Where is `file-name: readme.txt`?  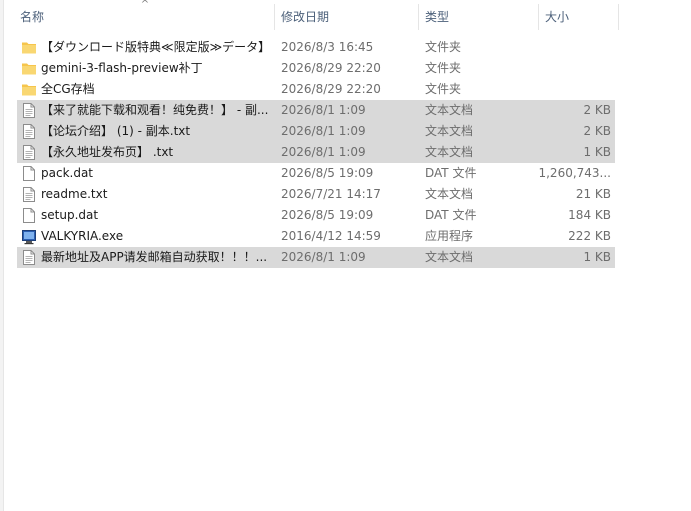 file-name: readme.txt is located at coordinates (74, 194).